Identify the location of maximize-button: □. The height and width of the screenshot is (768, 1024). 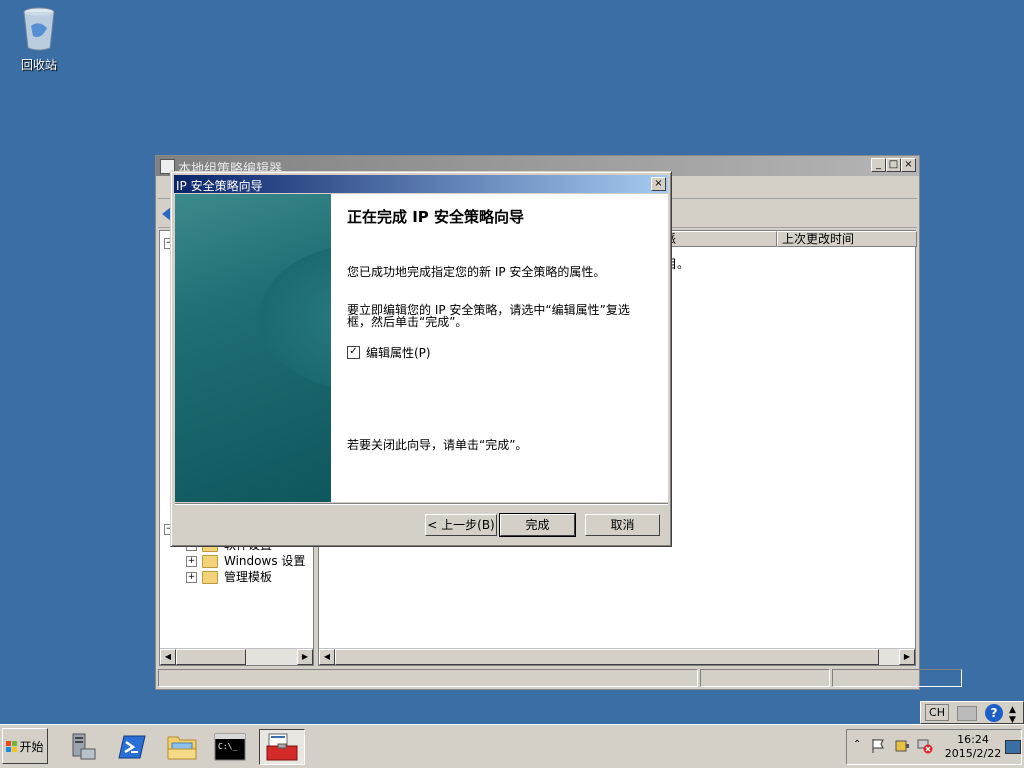
(893, 165).